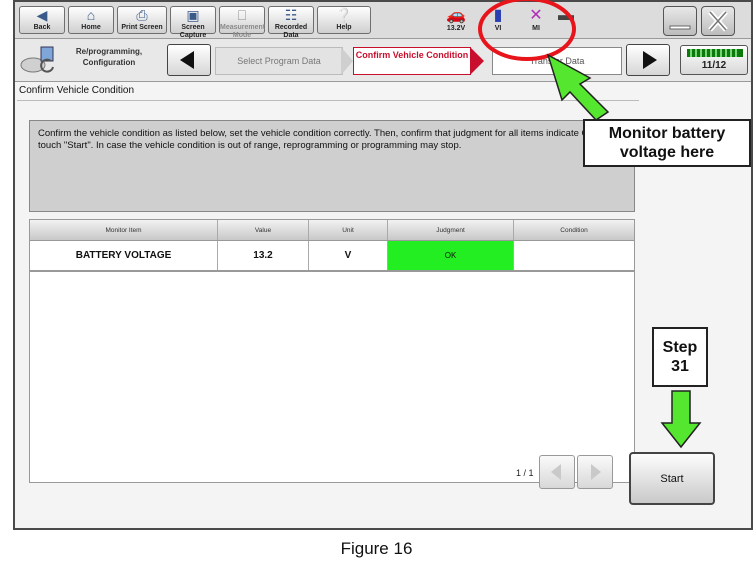 This screenshot has height=570, width=753. What do you see at coordinates (578, 87) in the screenshot?
I see `callout-arrow` at bounding box center [578, 87].